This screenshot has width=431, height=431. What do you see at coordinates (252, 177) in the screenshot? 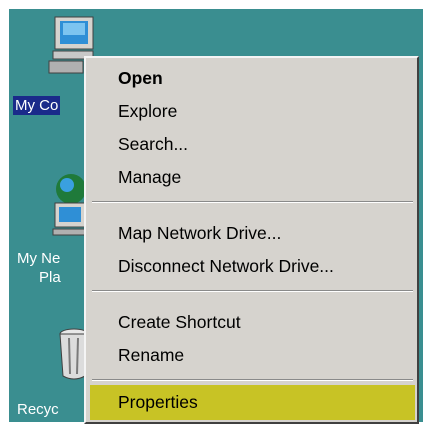
I see `menu-item-manage: Manage` at bounding box center [252, 177].